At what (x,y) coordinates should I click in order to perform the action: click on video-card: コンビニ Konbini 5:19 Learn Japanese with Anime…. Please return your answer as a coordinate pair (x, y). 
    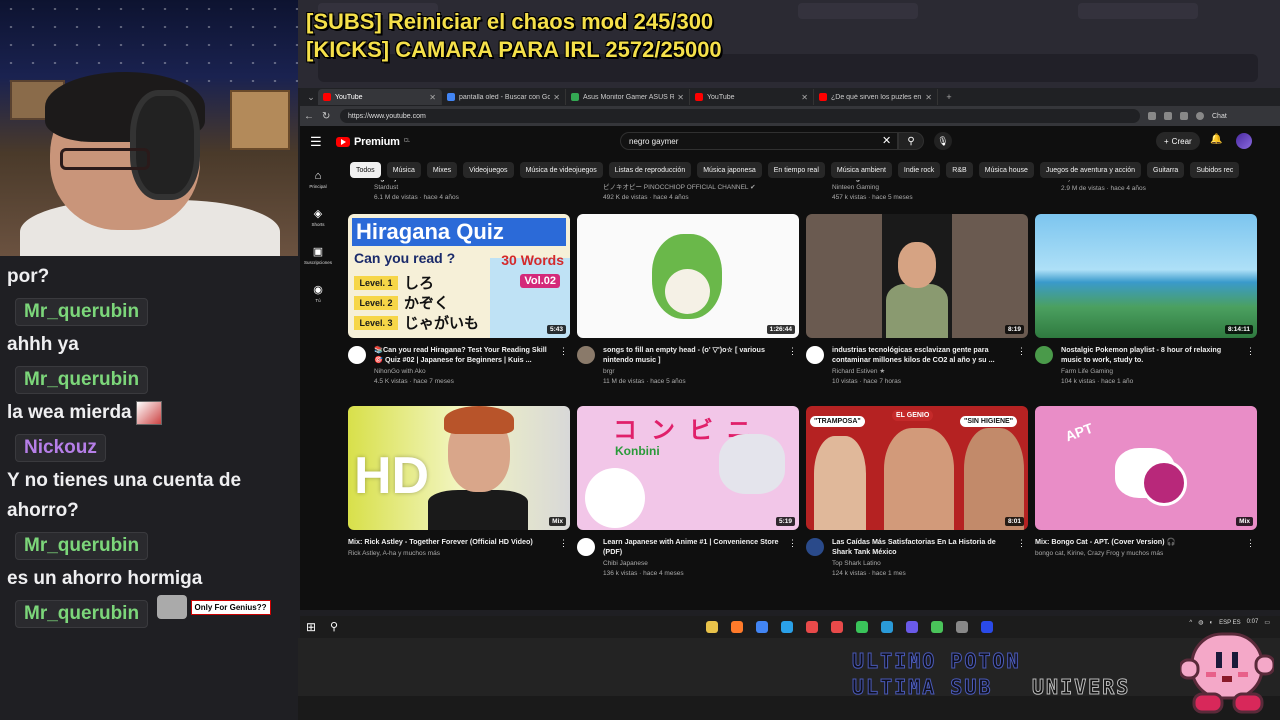
    Looking at the image, I should click on (688, 499).